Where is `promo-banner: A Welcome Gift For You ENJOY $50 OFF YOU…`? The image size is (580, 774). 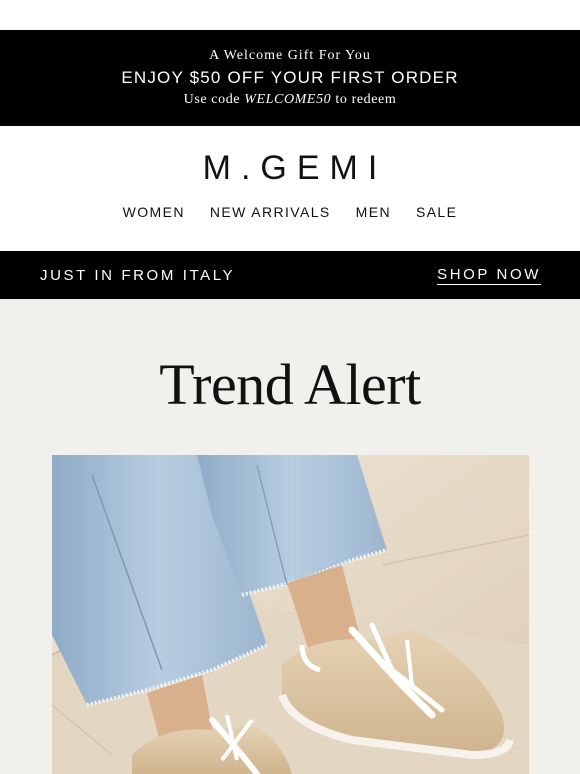 promo-banner: A Welcome Gift For You ENJOY $50 OFF YOU… is located at coordinates (290, 78).